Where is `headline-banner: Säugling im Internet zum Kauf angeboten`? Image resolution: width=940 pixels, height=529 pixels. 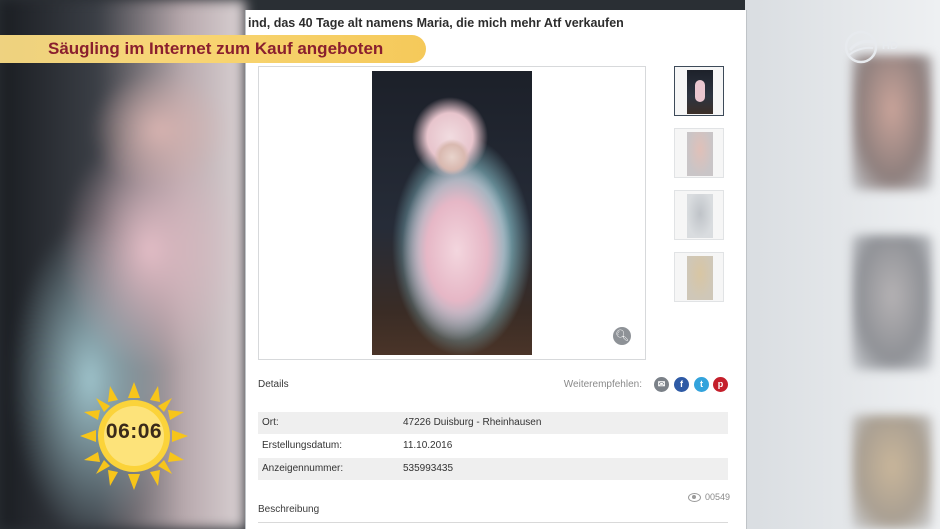
headline-banner: Säugling im Internet zum Kauf angeboten is located at coordinates (213, 49).